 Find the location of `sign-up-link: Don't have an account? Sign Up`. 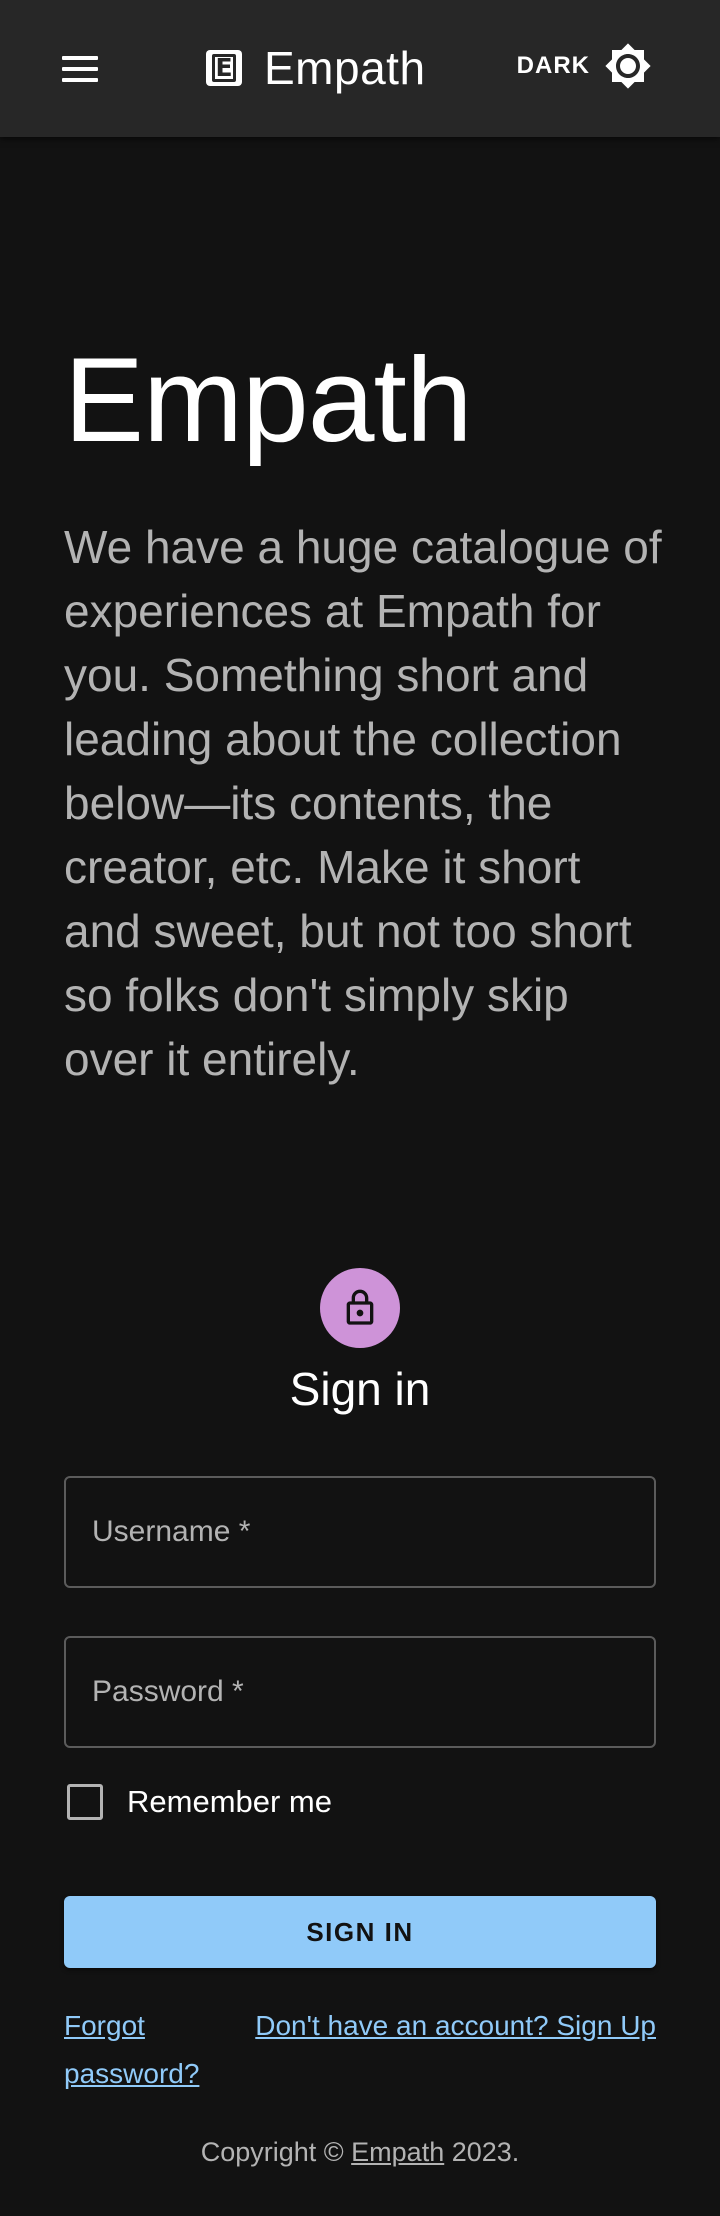

sign-up-link: Don't have an account? Sign Up is located at coordinates (455, 2026).